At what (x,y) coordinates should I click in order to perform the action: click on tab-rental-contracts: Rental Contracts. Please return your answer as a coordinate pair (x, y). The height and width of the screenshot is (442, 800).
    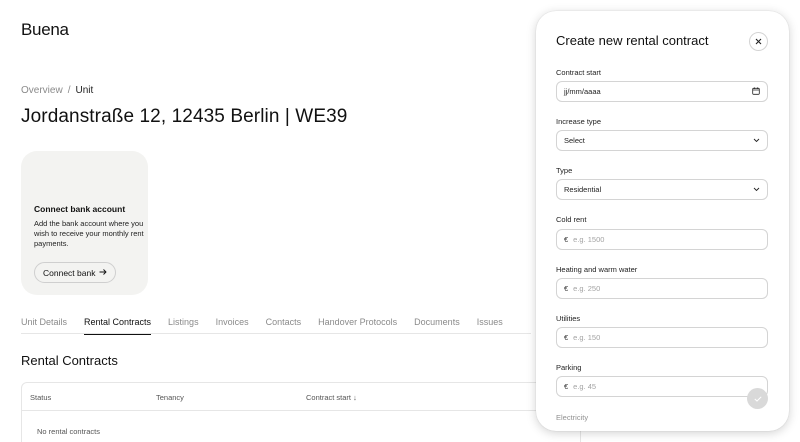
    Looking at the image, I should click on (126, 326).